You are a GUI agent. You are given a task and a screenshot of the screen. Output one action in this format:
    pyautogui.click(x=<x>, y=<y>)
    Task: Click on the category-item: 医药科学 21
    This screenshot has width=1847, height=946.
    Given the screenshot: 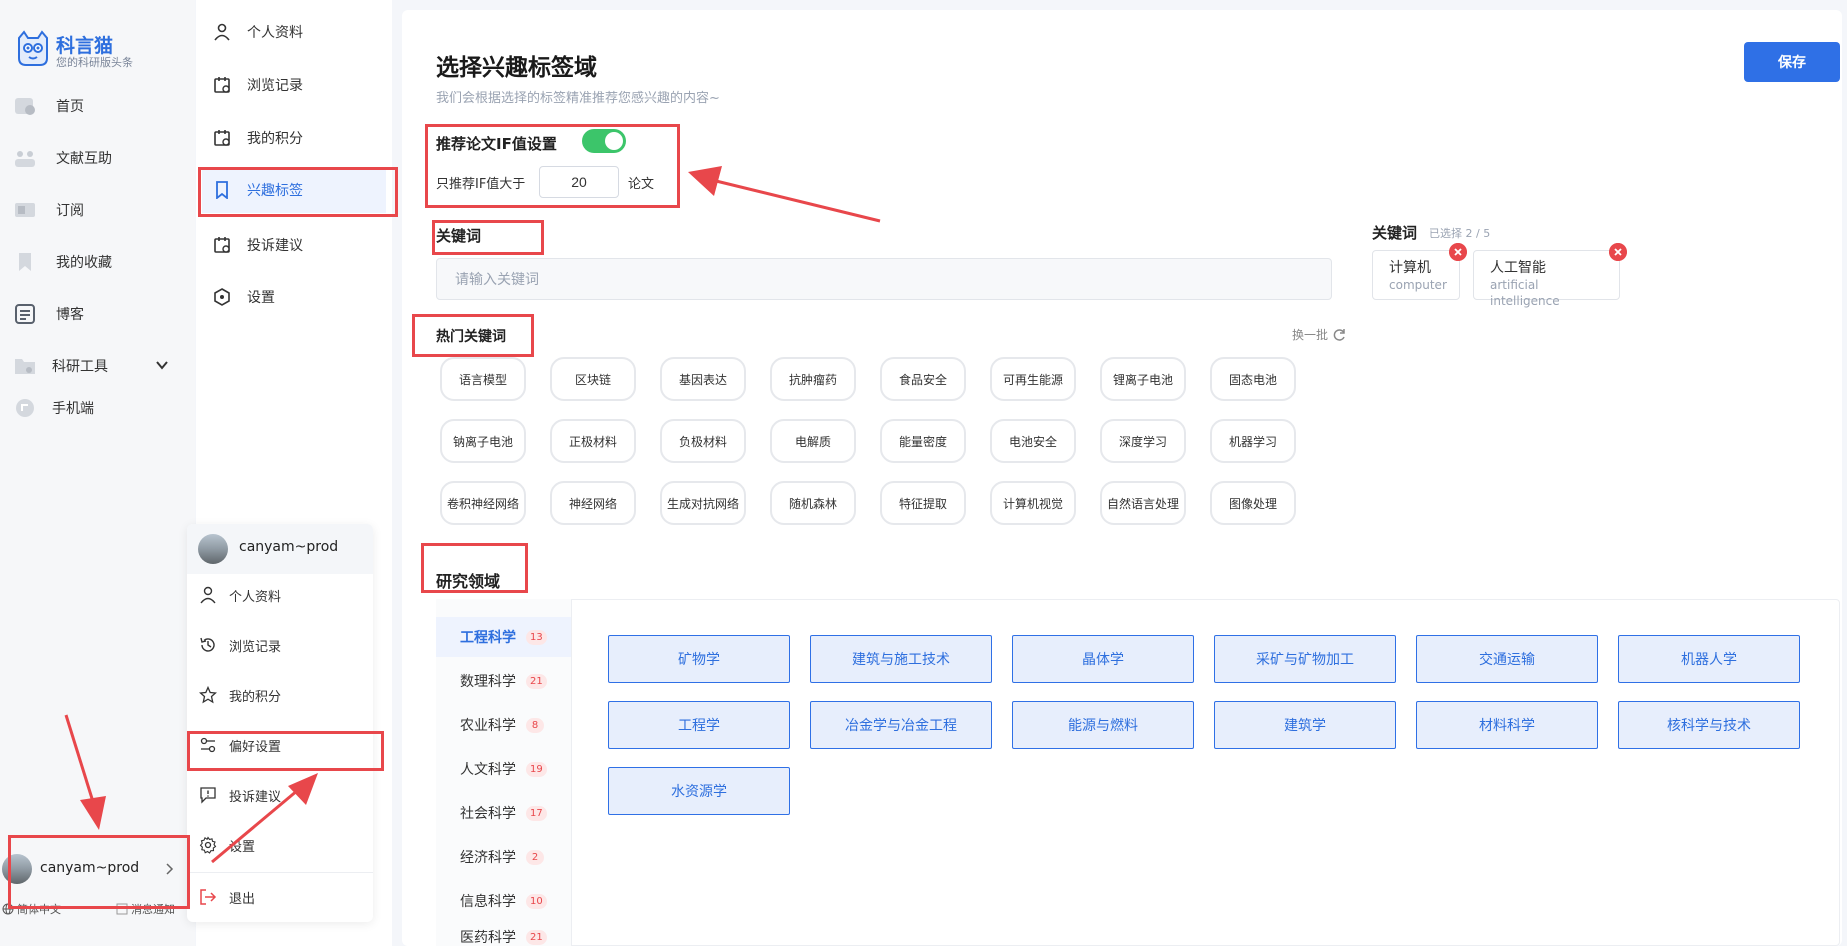 What is the action you would take?
    pyautogui.click(x=503, y=935)
    